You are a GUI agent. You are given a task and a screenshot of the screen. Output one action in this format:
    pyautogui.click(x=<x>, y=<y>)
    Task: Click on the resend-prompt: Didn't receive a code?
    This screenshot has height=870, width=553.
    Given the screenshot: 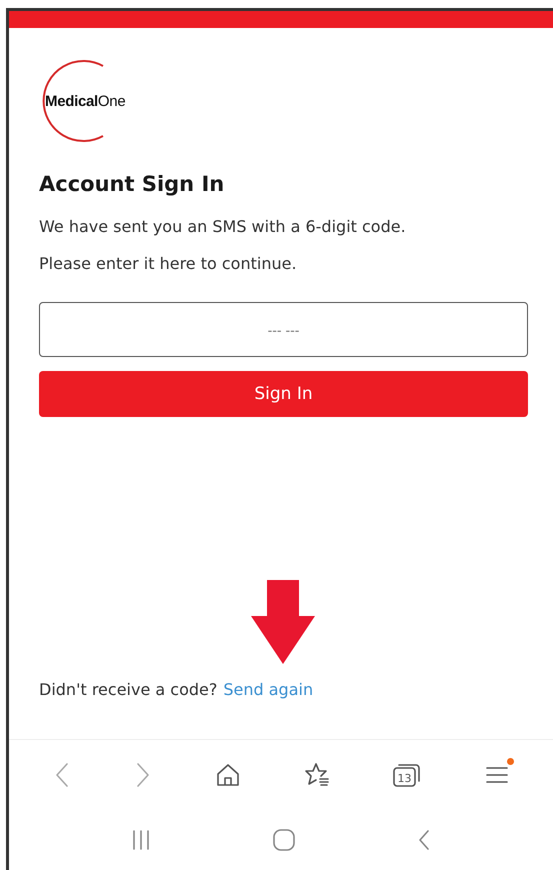 What is the action you would take?
    pyautogui.click(x=128, y=689)
    